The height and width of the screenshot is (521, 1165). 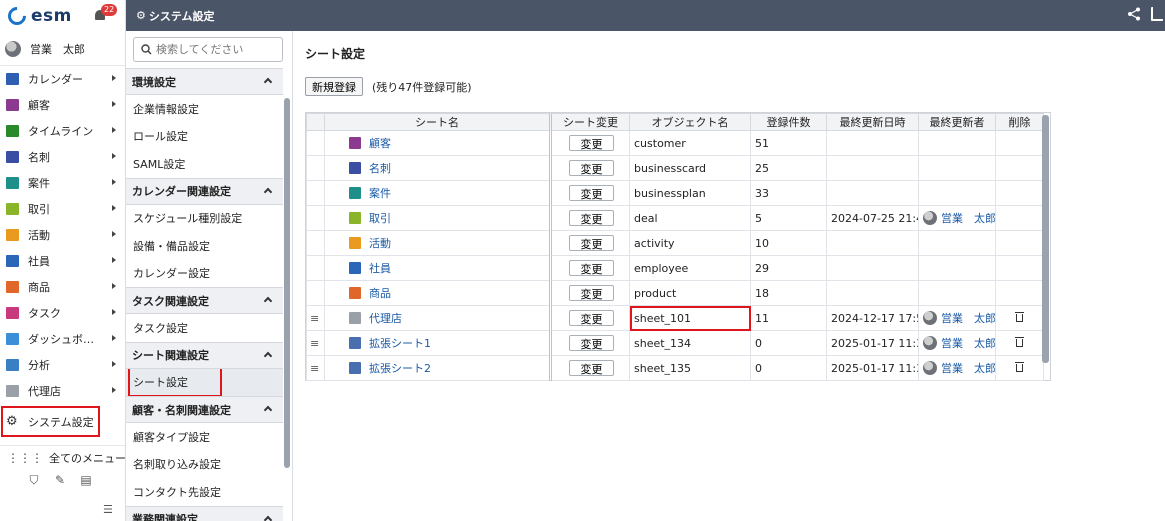 What do you see at coordinates (39, 183) in the screenshot?
I see `sidebar-item-label: 案件` at bounding box center [39, 183].